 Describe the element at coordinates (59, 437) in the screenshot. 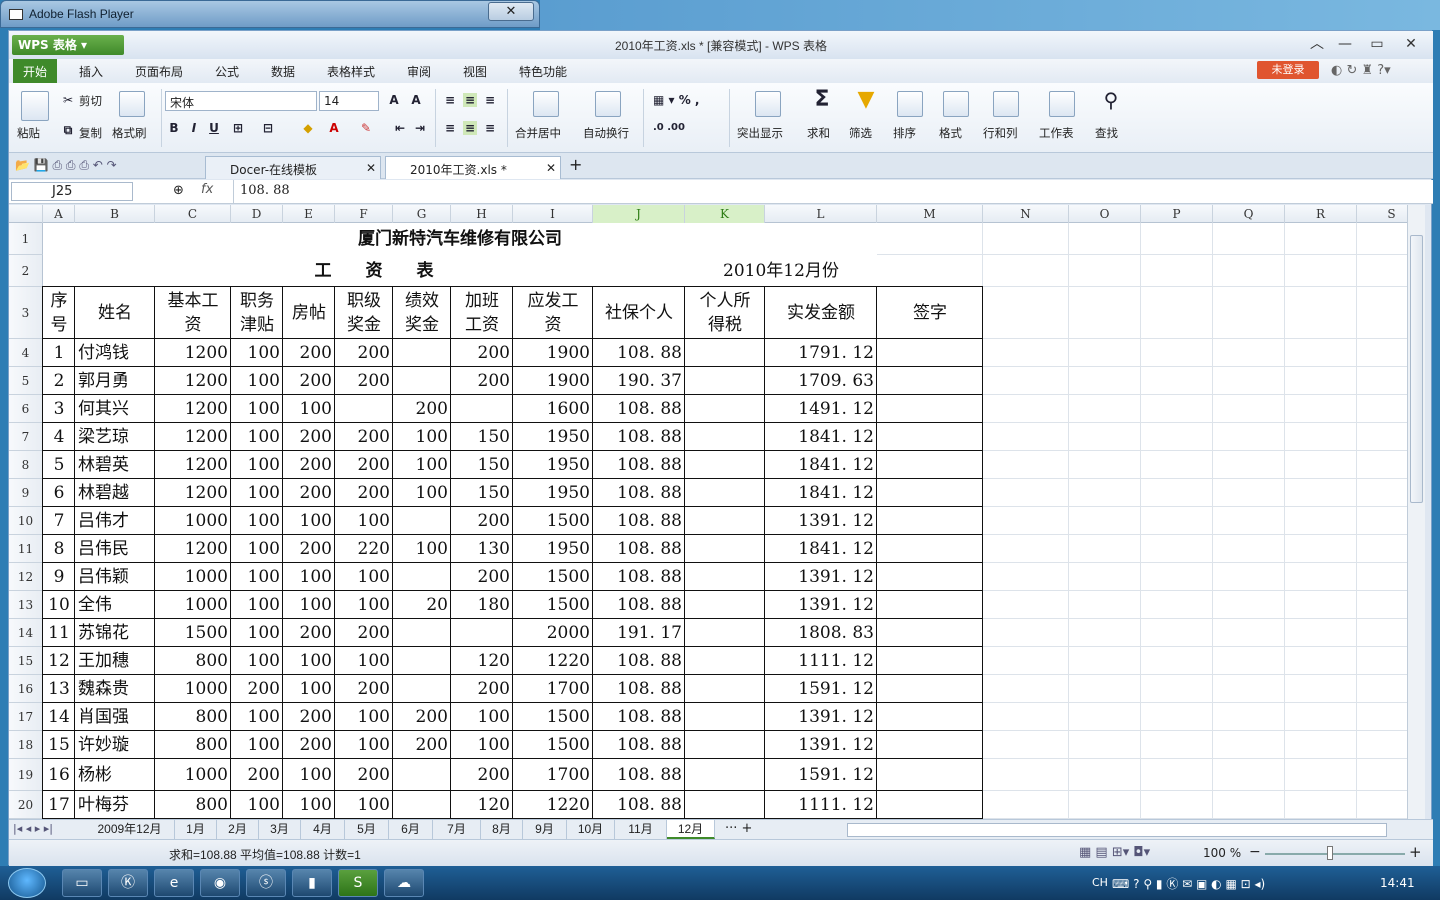

I see `table-cell: 4` at that location.